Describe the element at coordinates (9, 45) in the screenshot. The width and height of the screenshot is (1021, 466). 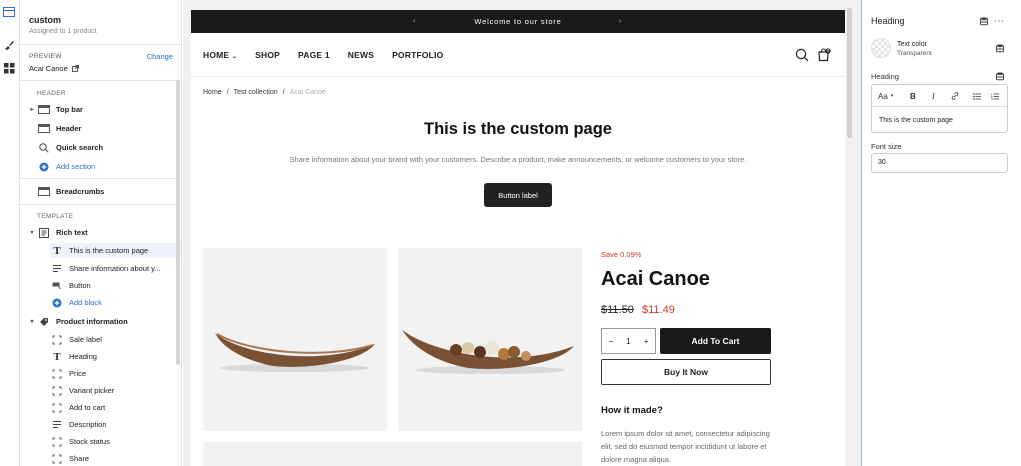
I see `brush-icon` at that location.